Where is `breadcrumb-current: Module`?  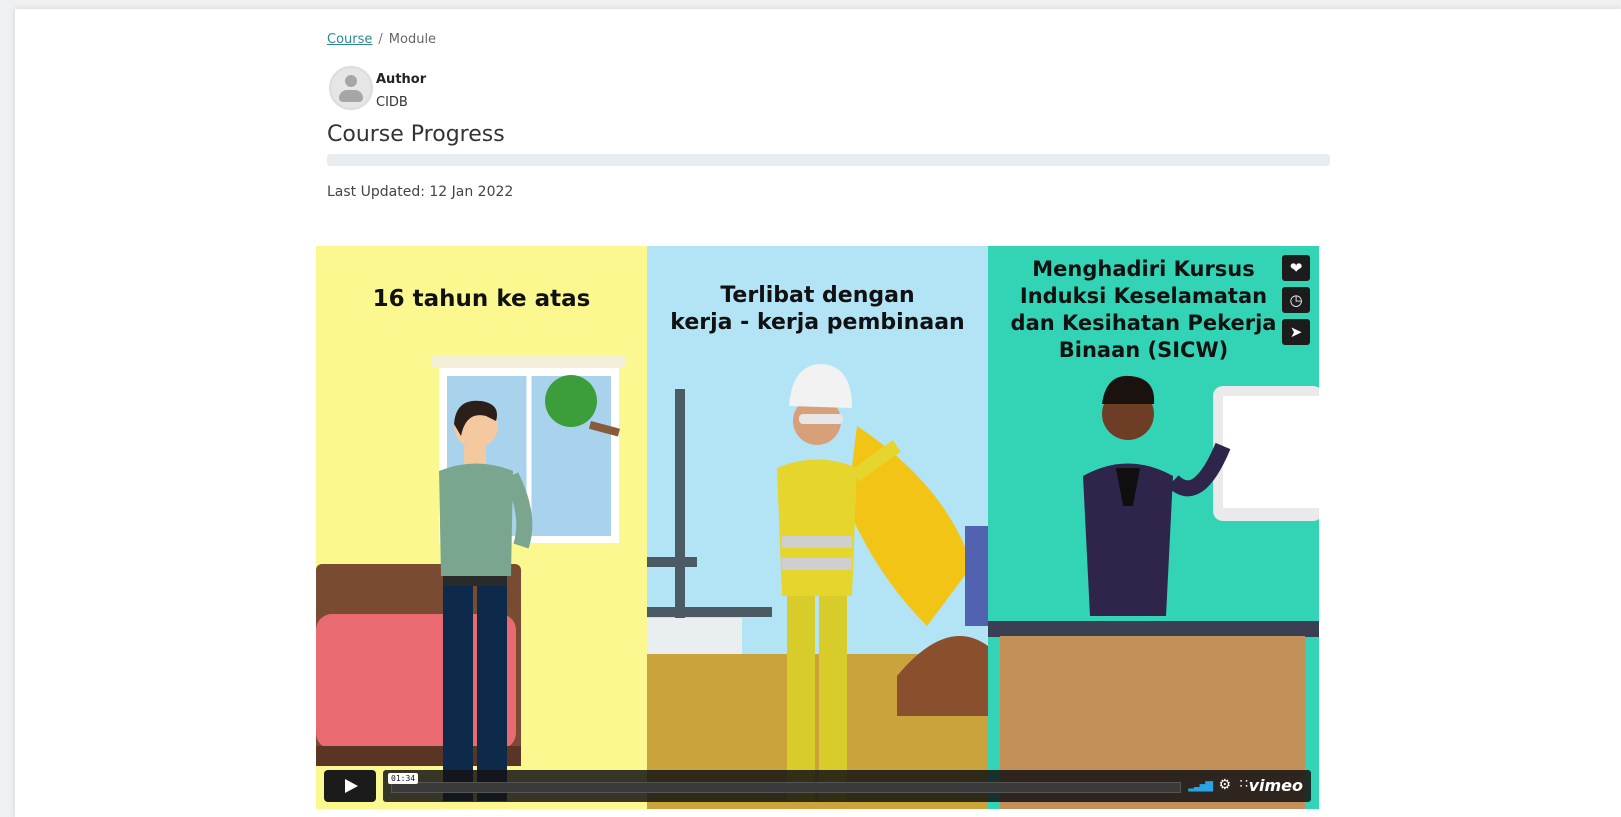
breadcrumb-current: Module is located at coordinates (412, 39).